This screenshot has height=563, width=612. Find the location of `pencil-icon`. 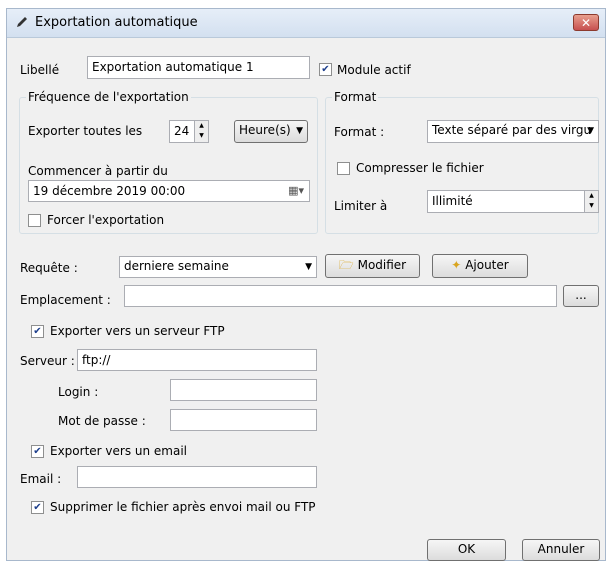

pencil-icon is located at coordinates (22, 22).